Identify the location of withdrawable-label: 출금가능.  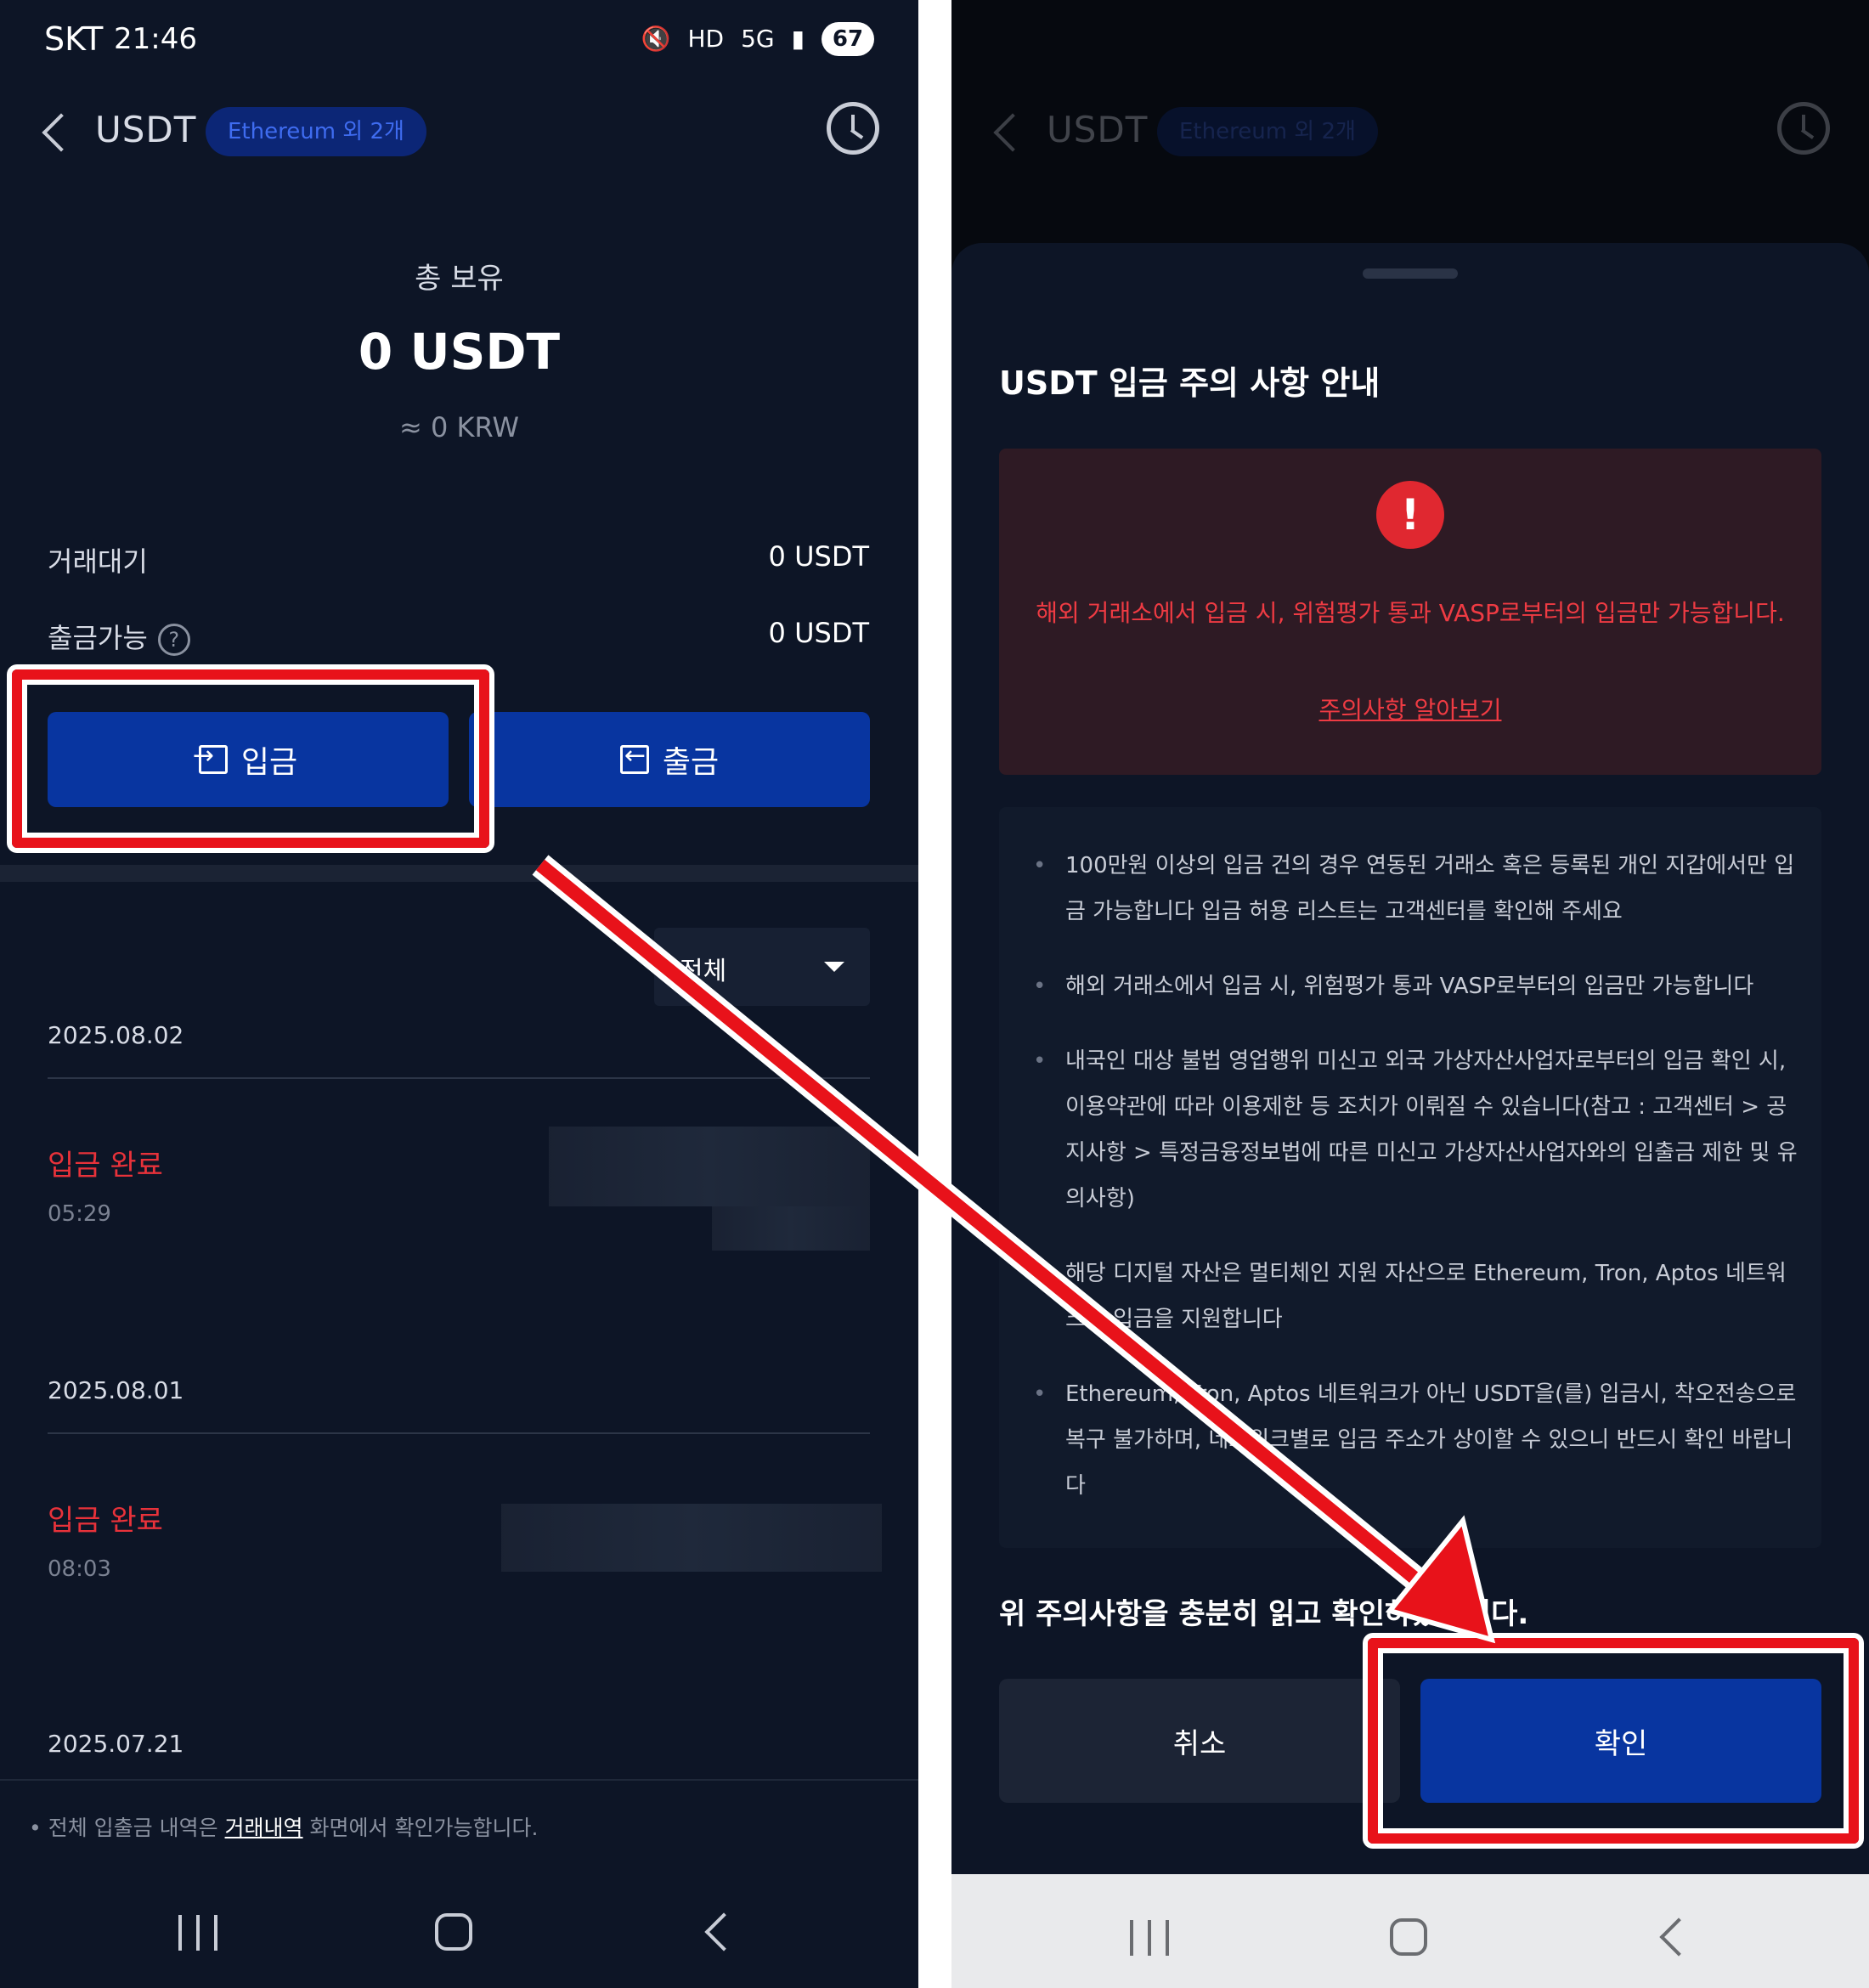
(98, 638).